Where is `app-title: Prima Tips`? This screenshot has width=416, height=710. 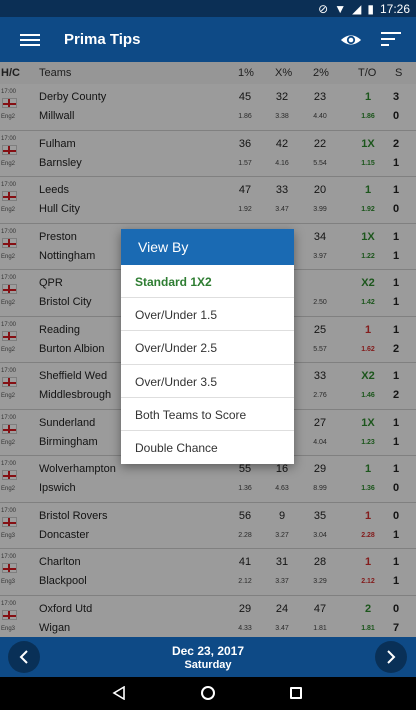
app-title: Prima Tips is located at coordinates (102, 39).